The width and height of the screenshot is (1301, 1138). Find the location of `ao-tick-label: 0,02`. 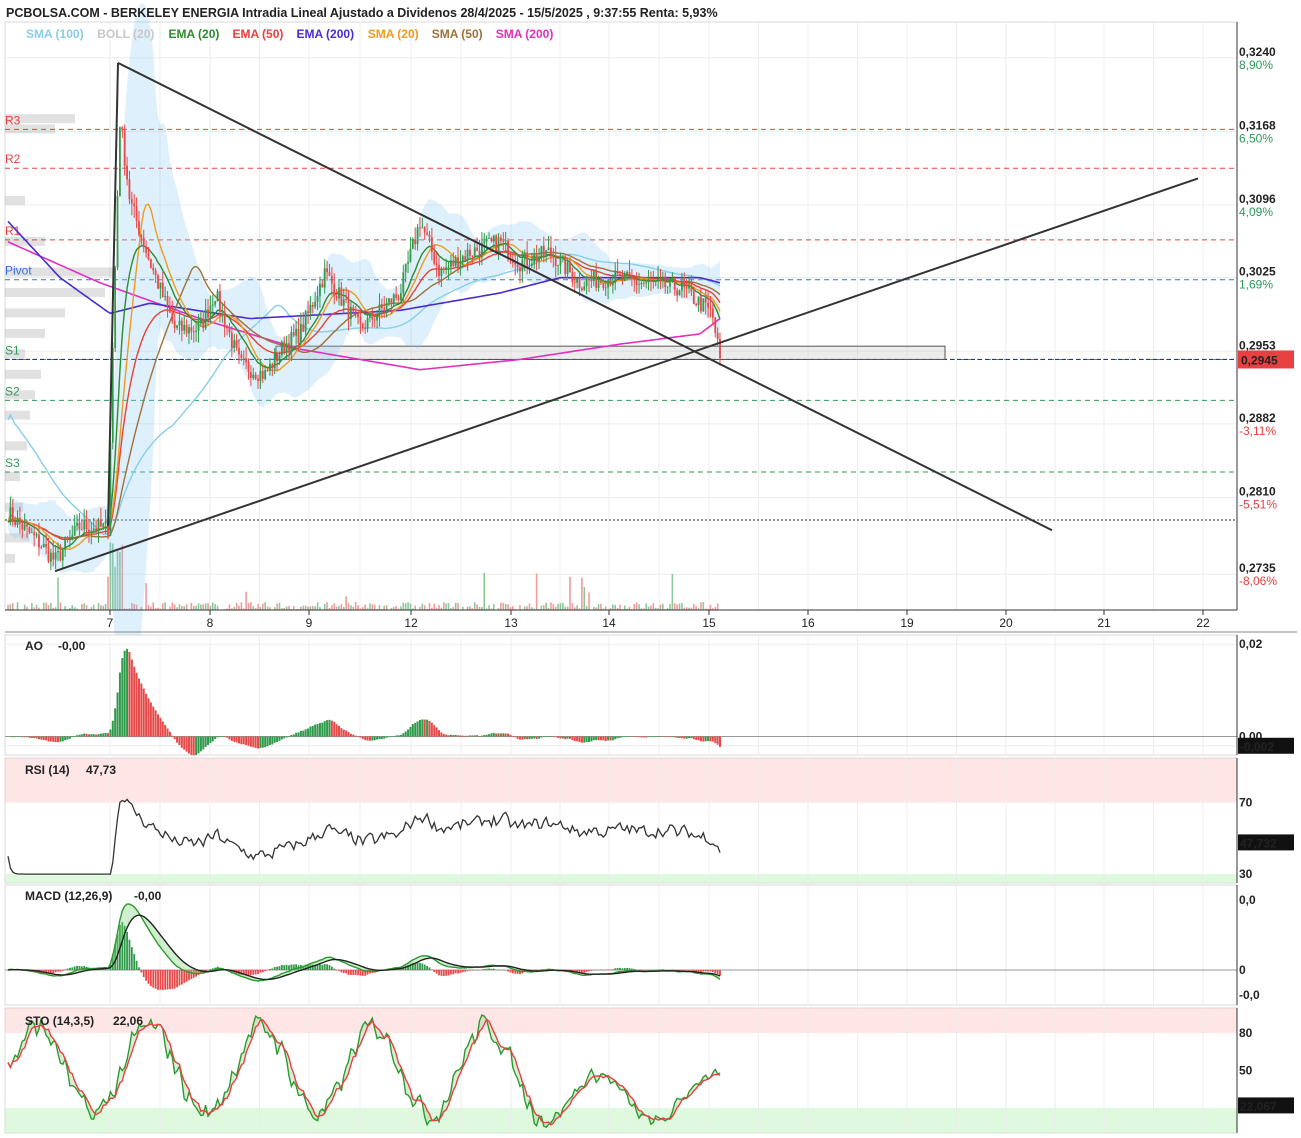

ao-tick-label: 0,02 is located at coordinates (1251, 644).